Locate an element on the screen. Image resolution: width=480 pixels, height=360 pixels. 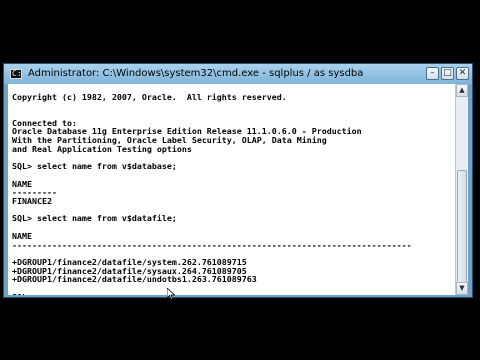
vertical-scrollbar: ▲ ▼ is located at coordinates (461, 189).